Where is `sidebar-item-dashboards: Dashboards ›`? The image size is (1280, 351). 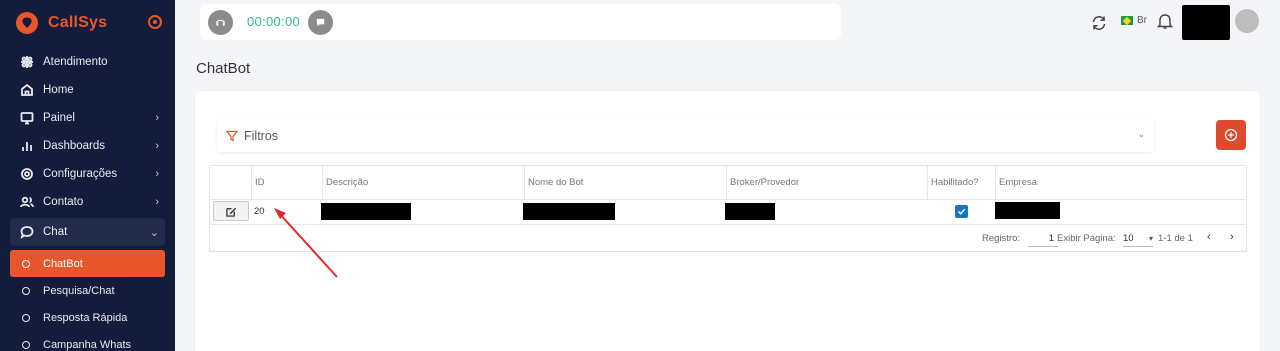 sidebar-item-dashboards: Dashboards › is located at coordinates (87, 146).